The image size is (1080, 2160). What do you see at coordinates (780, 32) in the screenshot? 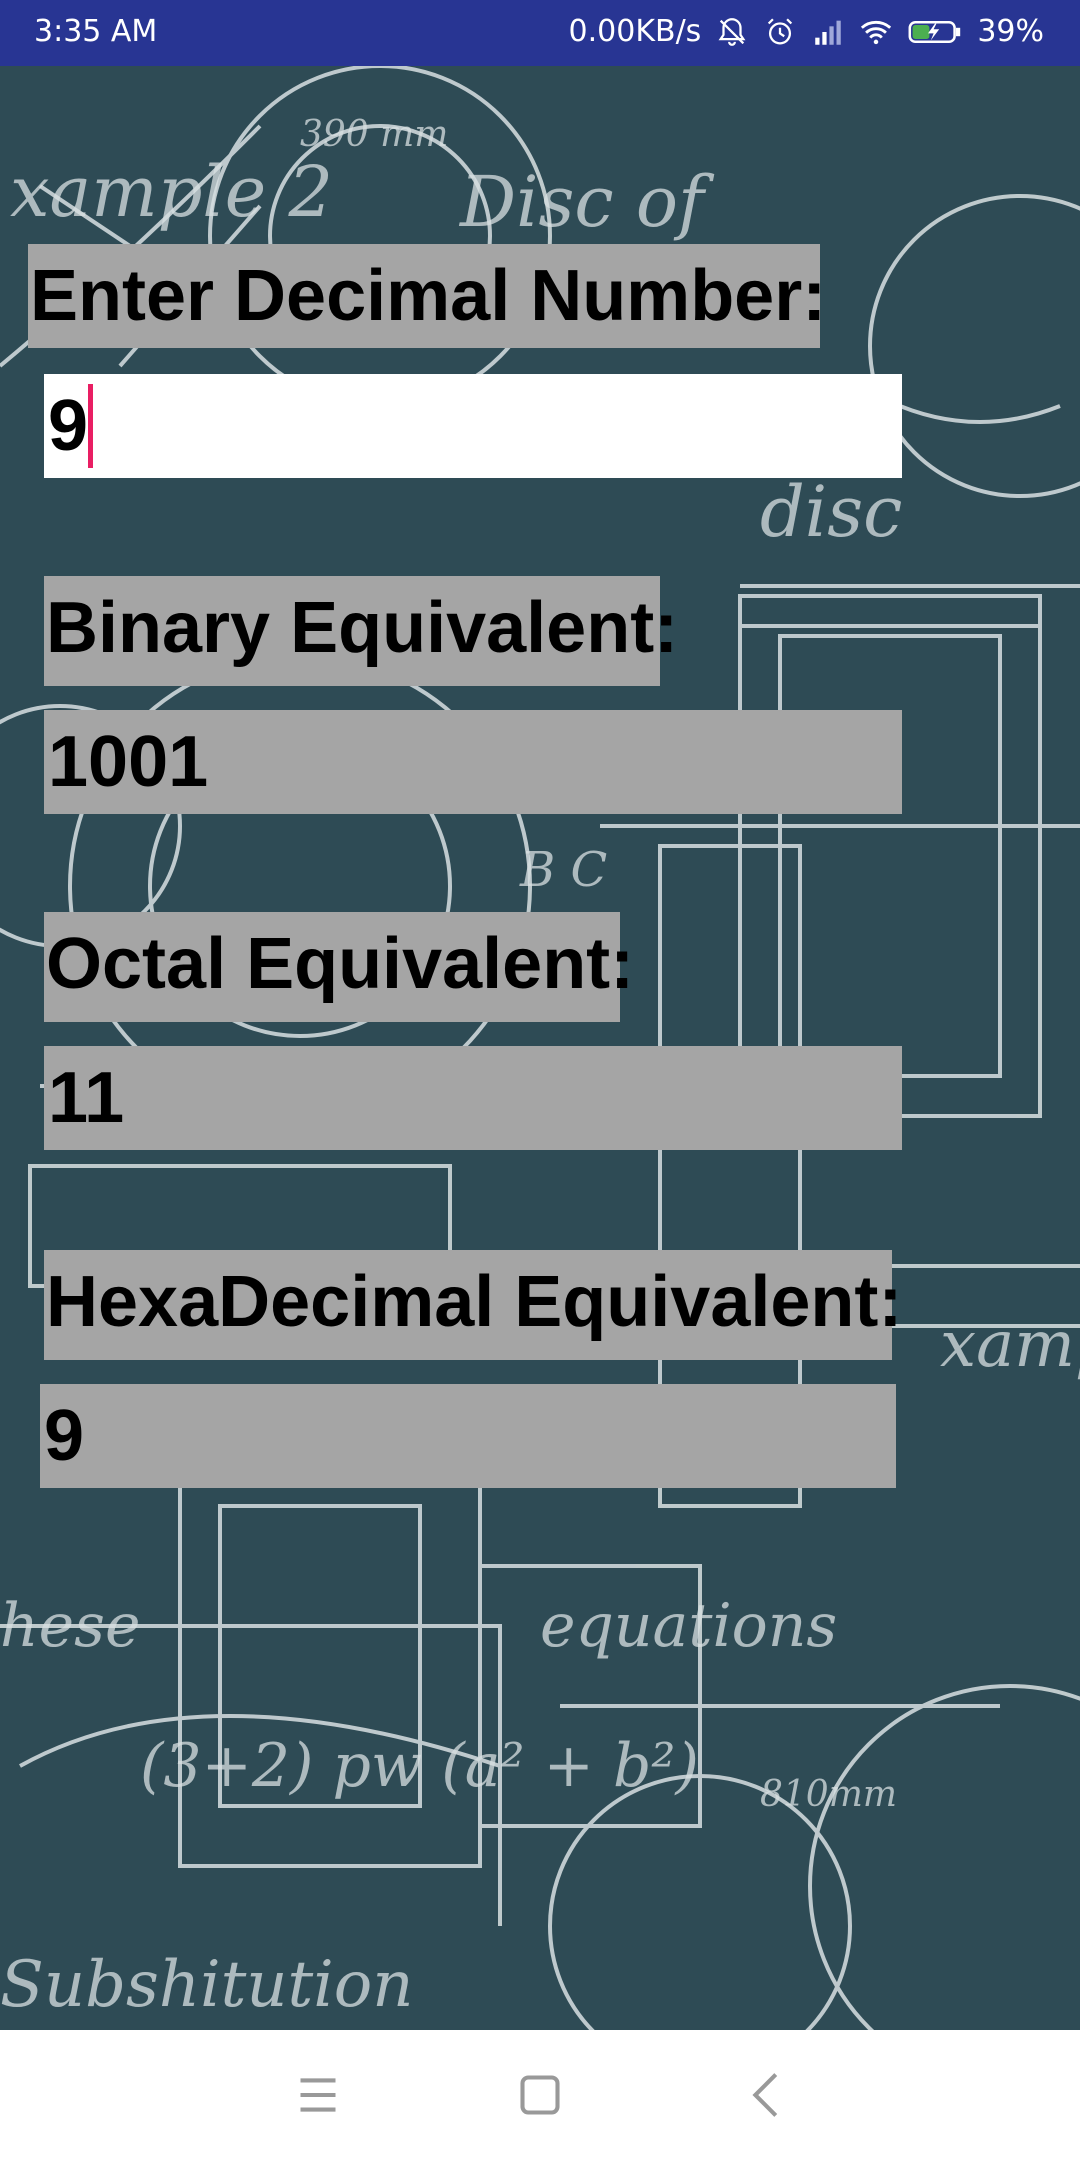
I see `alarm-icon` at bounding box center [780, 32].